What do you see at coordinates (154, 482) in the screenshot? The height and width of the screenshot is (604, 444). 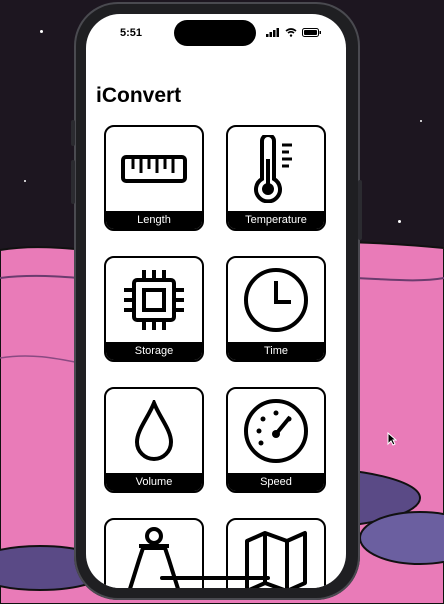 I see `tile-label: Volume` at bounding box center [154, 482].